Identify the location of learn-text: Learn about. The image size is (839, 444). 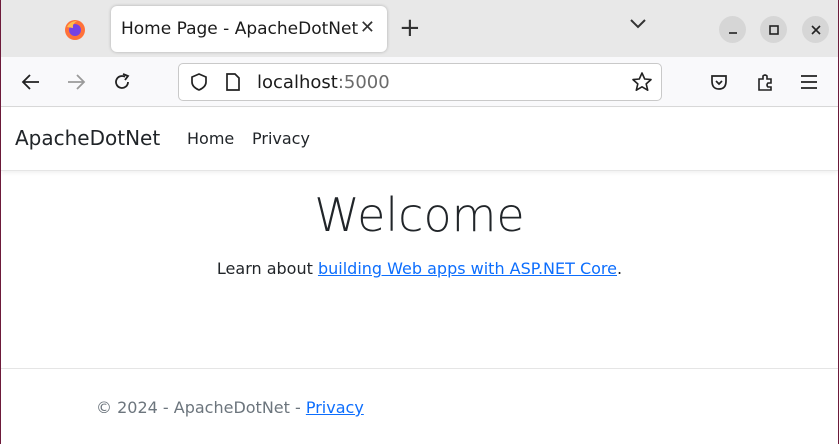
(267, 268).